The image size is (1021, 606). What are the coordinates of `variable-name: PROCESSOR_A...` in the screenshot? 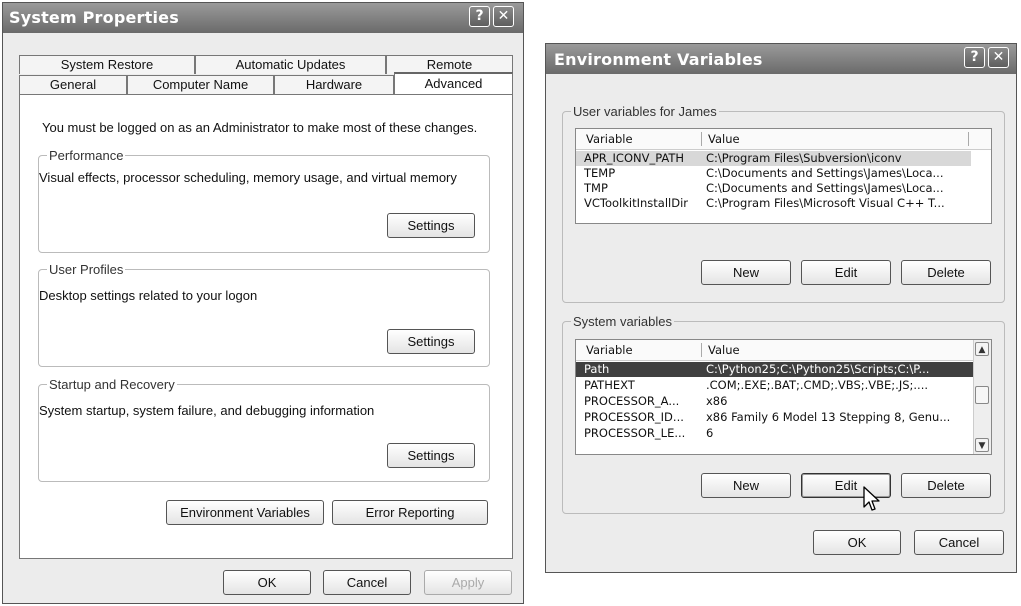 It's located at (632, 401).